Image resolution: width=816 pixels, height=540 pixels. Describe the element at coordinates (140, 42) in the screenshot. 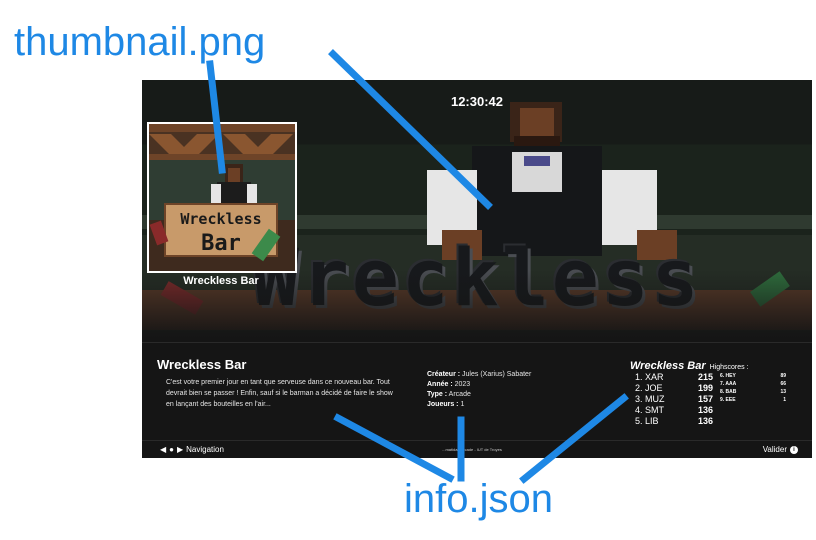

I see `annotation-thumbnail-label: thumbnail.png` at that location.